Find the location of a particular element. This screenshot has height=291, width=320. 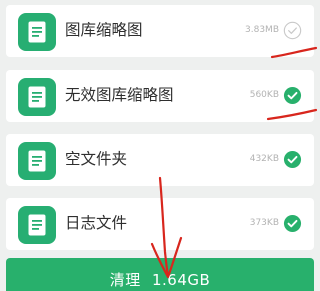

clean-button-text: 清理 1.64GB is located at coordinates (160, 280).